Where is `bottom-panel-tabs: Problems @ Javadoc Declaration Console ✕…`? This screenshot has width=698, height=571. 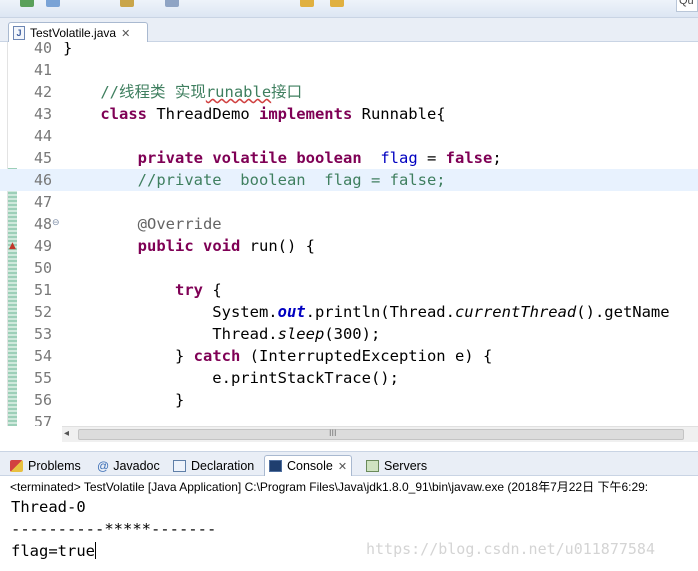 bottom-panel-tabs: Problems @ Javadoc Declaration Console ✕… is located at coordinates (349, 463).